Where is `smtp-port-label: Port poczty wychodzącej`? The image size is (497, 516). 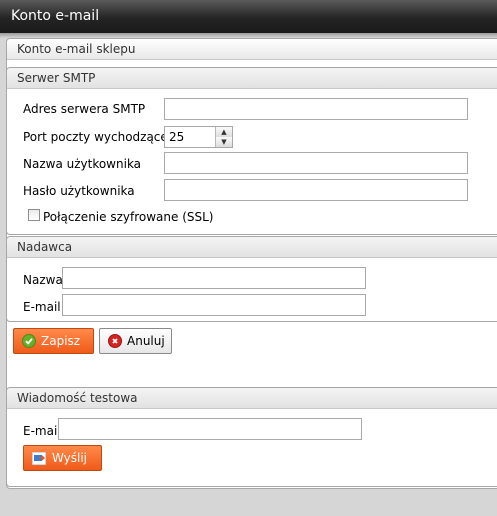
smtp-port-label: Port poczty wychodzącej is located at coordinates (97, 137).